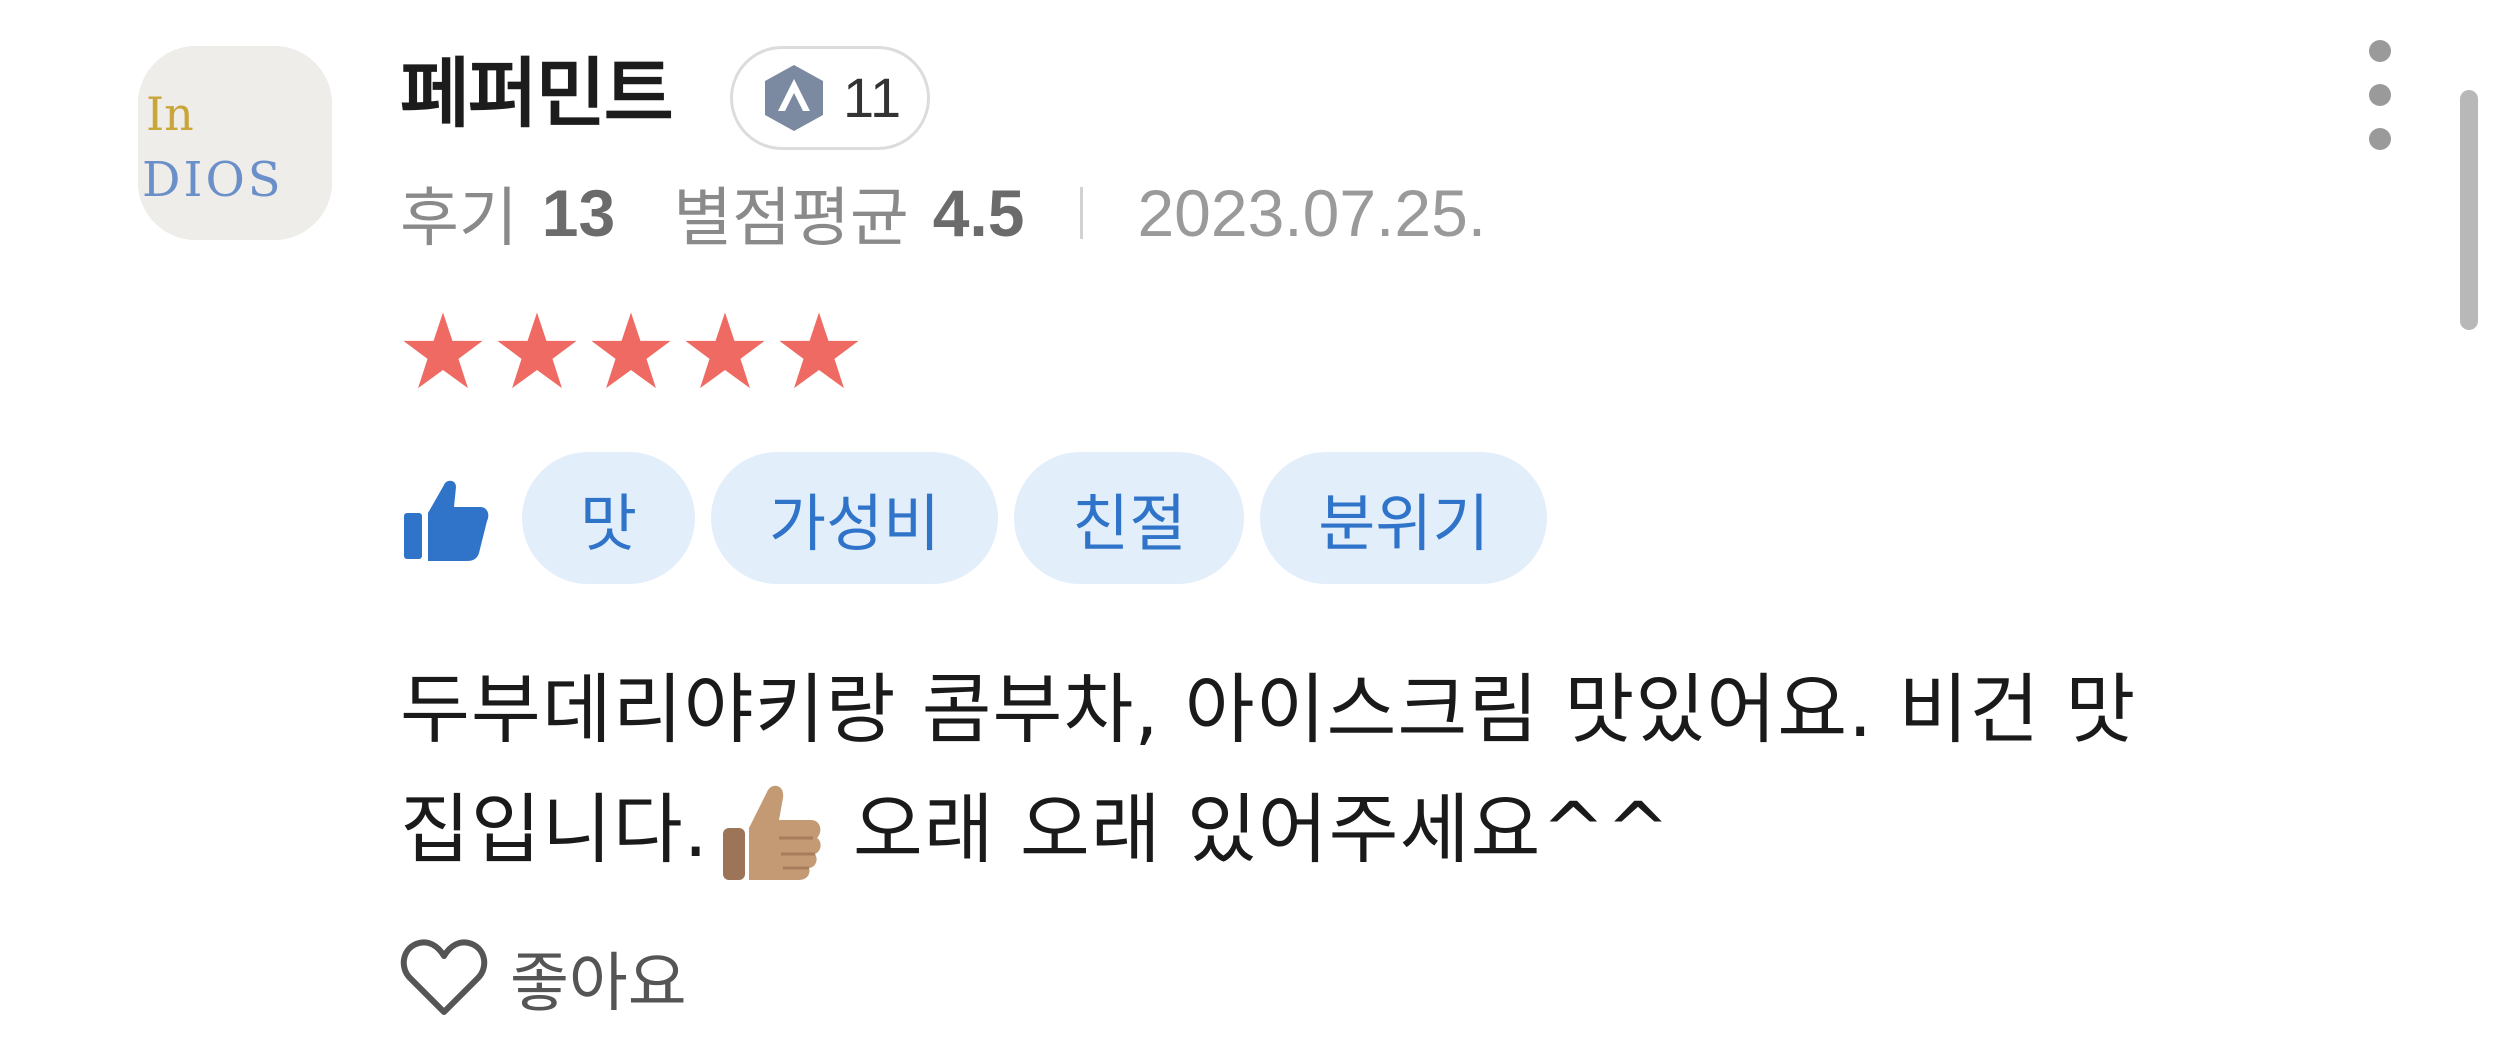 The width and height of the screenshot is (2500, 1063). What do you see at coordinates (444, 977) in the screenshot?
I see `heart-outline-icon` at bounding box center [444, 977].